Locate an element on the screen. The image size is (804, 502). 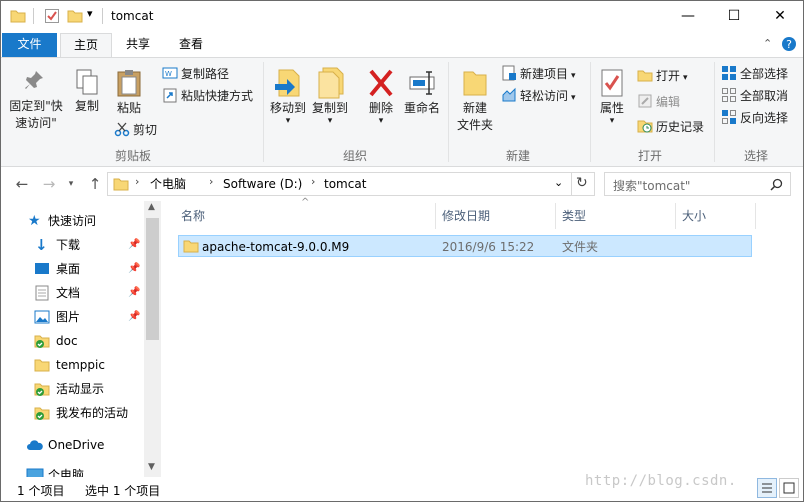
scroll-down-icon: ▼ is located at coordinates (151, 467).